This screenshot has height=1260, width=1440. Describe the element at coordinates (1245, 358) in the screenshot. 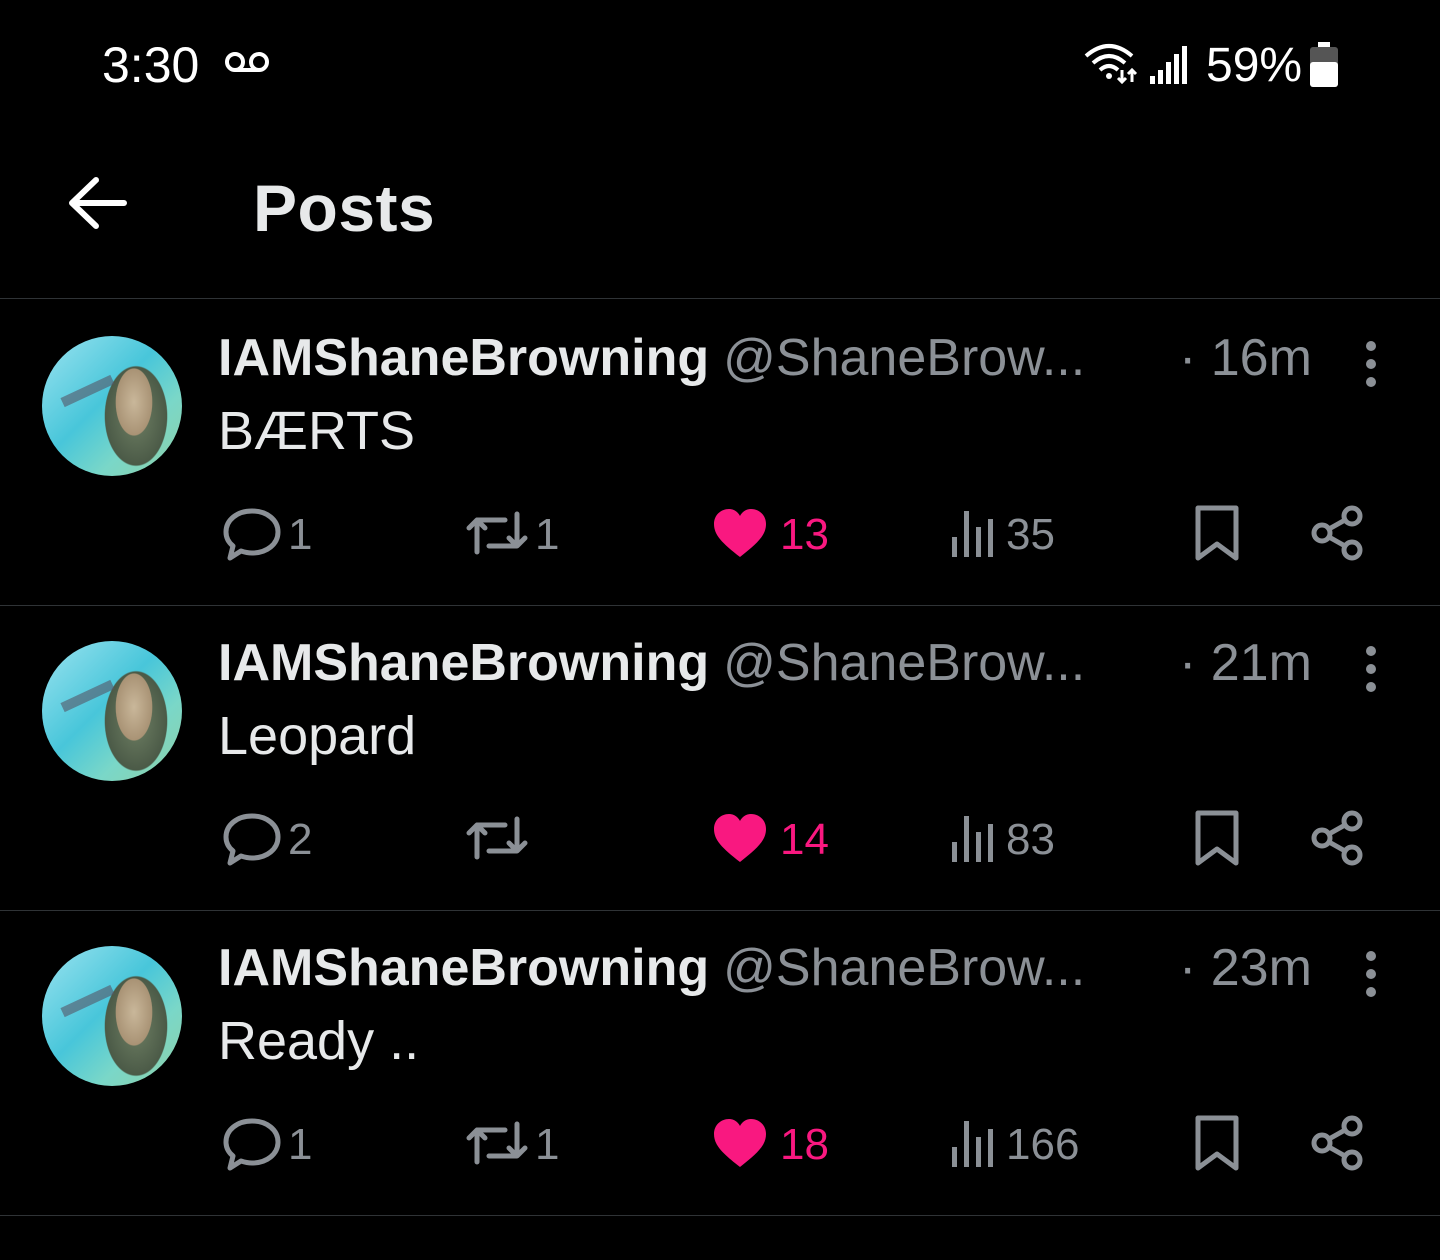

I see `post-timestamp: · 16m` at that location.